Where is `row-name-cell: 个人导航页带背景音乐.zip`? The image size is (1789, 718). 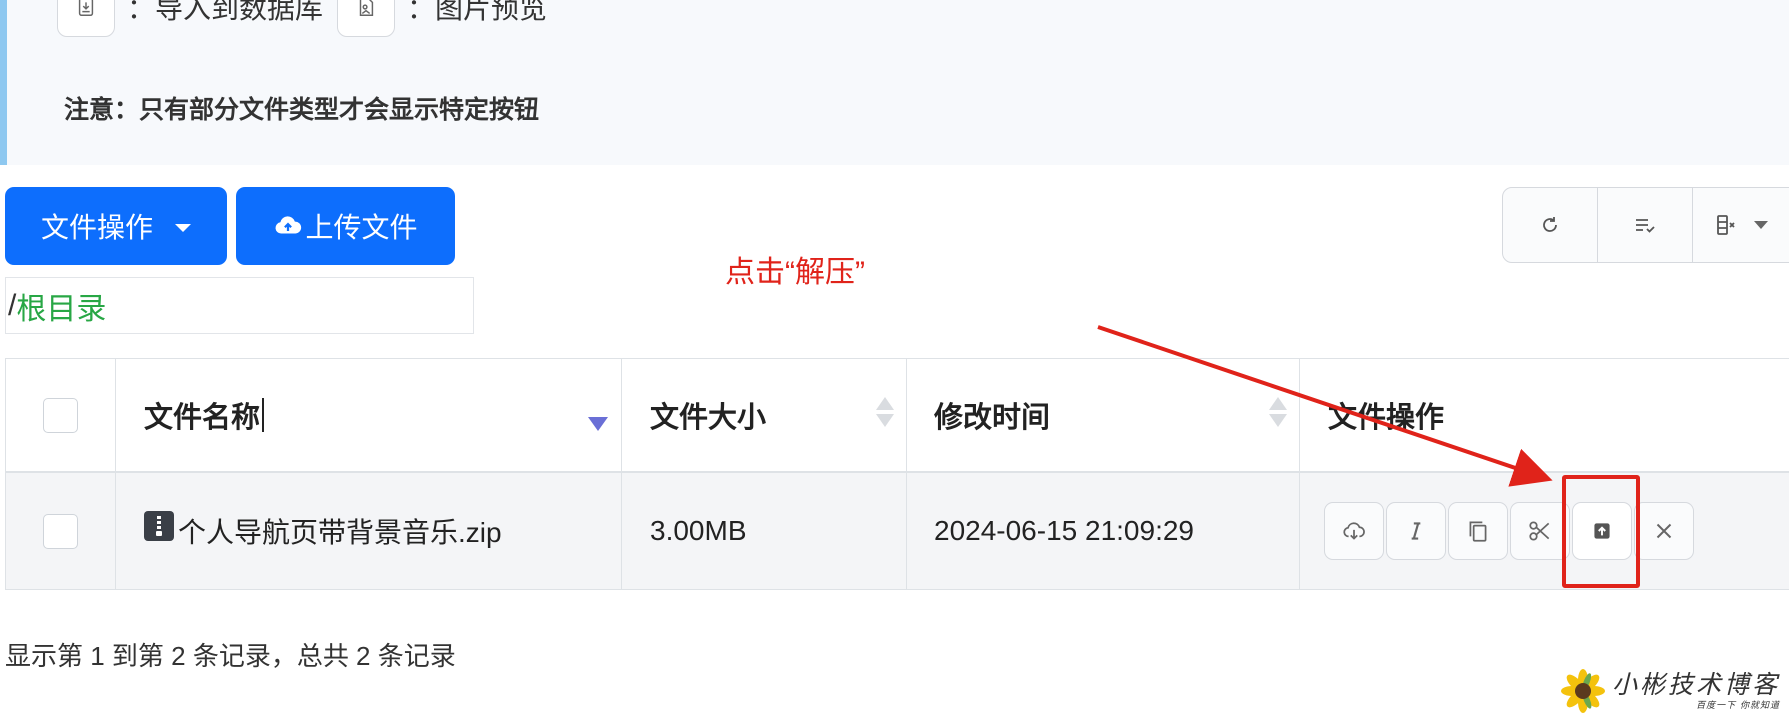
row-name-cell: 个人导航页带背景音乐.zip is located at coordinates (368, 531).